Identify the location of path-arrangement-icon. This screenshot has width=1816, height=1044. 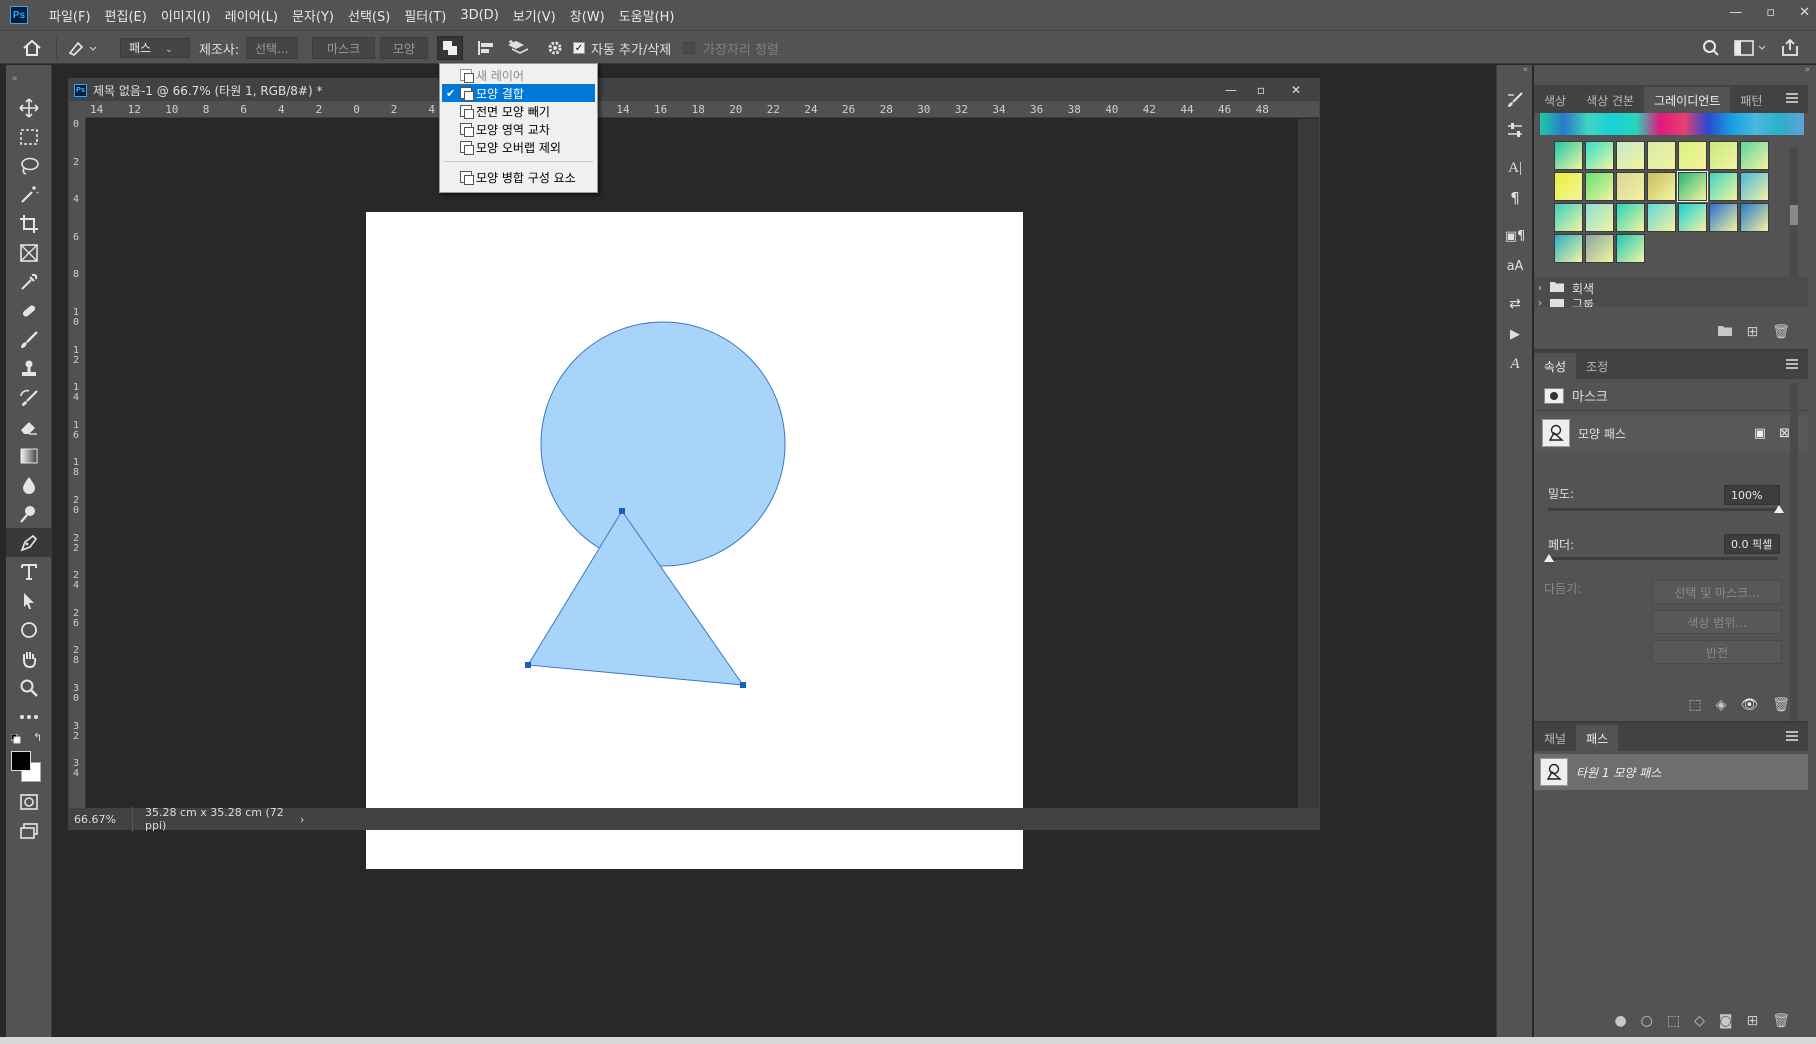
(520, 48).